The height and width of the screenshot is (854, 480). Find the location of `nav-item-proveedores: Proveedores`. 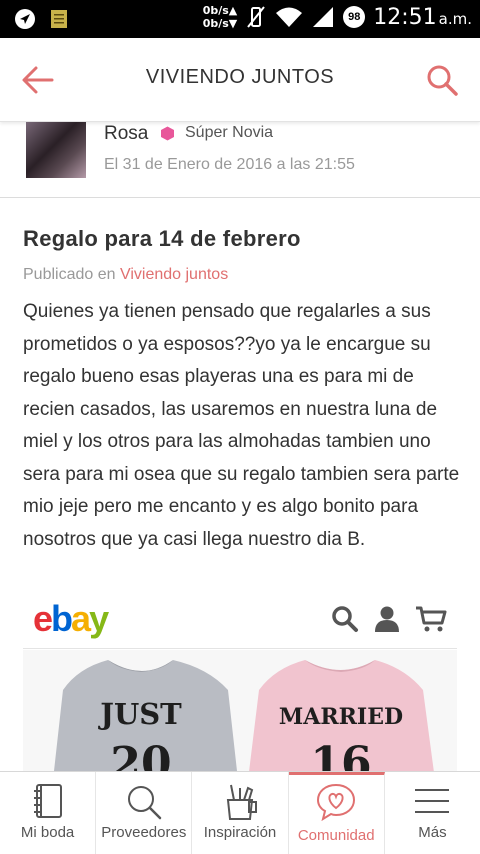

nav-item-proveedores: Proveedores is located at coordinates (144, 813).